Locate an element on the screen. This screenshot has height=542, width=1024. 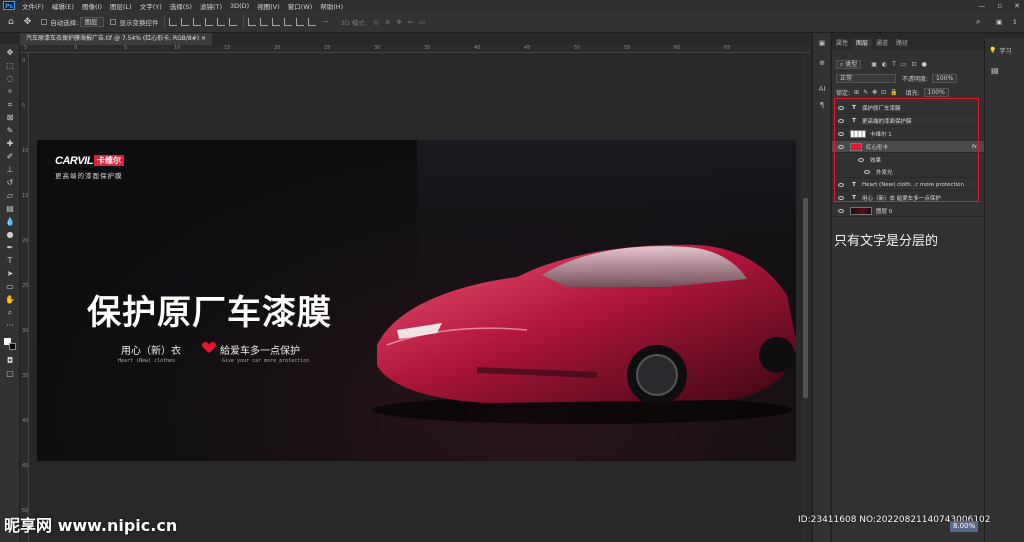
show-transform-checkbox is located at coordinates (113, 21).